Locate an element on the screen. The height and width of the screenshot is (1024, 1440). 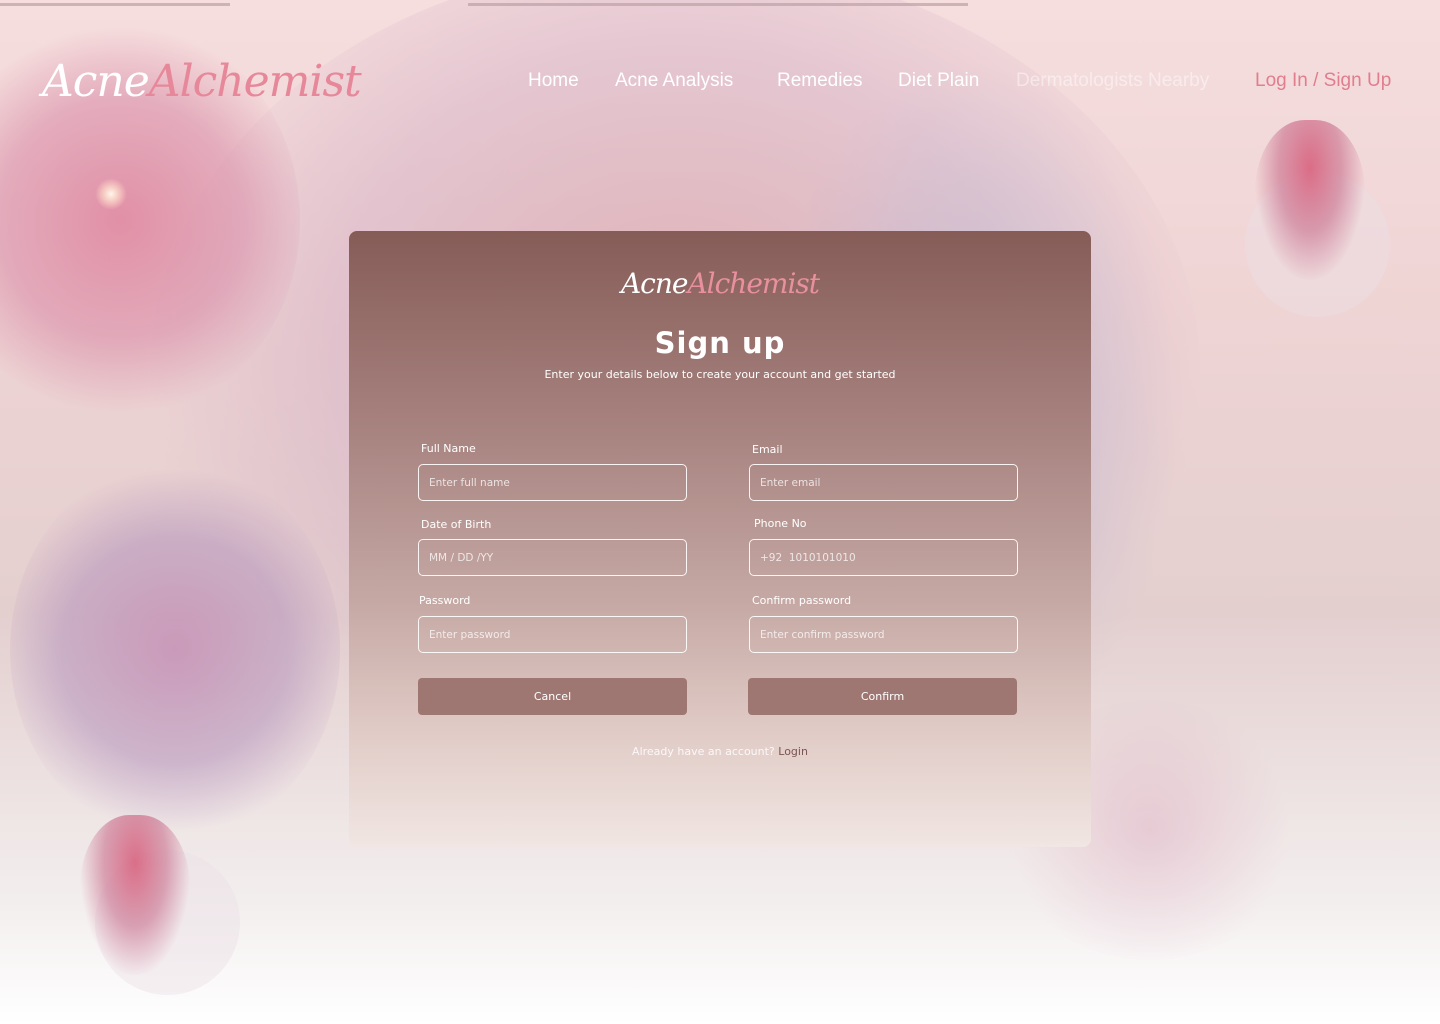
card-brand-word2: Alchemist is located at coordinates (753, 283).